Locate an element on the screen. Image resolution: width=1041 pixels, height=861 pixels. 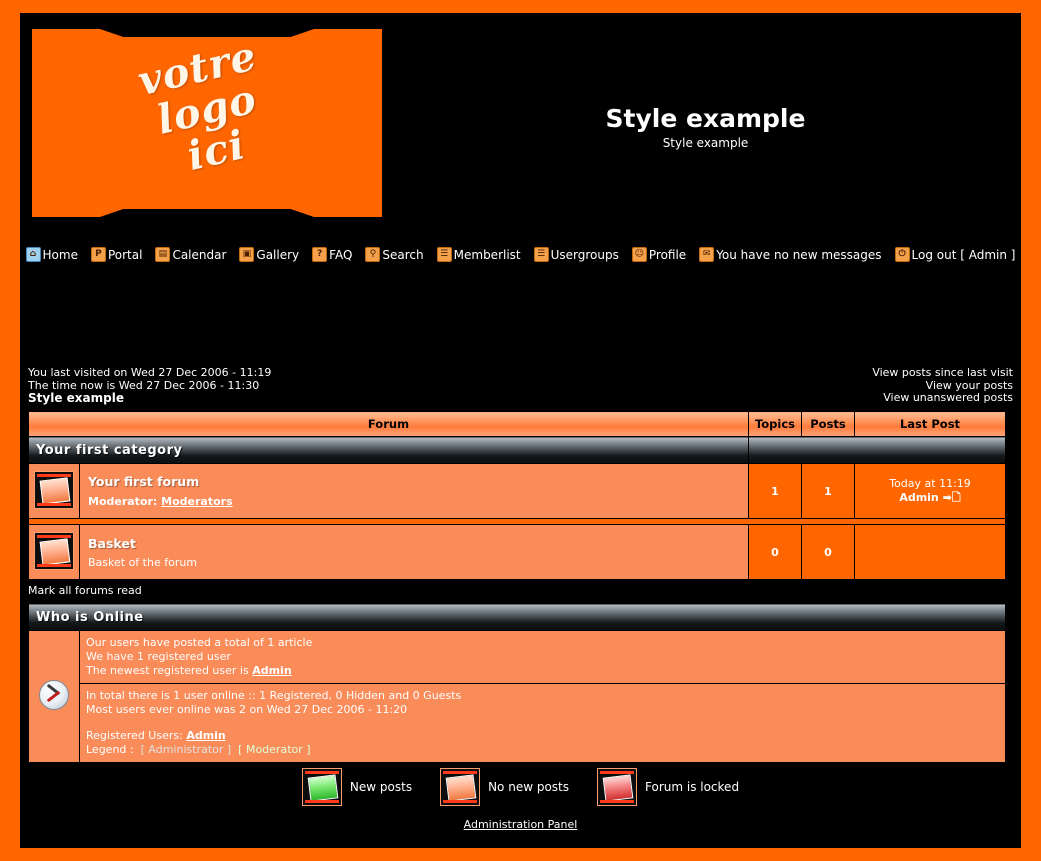
nav-item-calendar: ▤ Calendar is located at coordinates (190, 254).